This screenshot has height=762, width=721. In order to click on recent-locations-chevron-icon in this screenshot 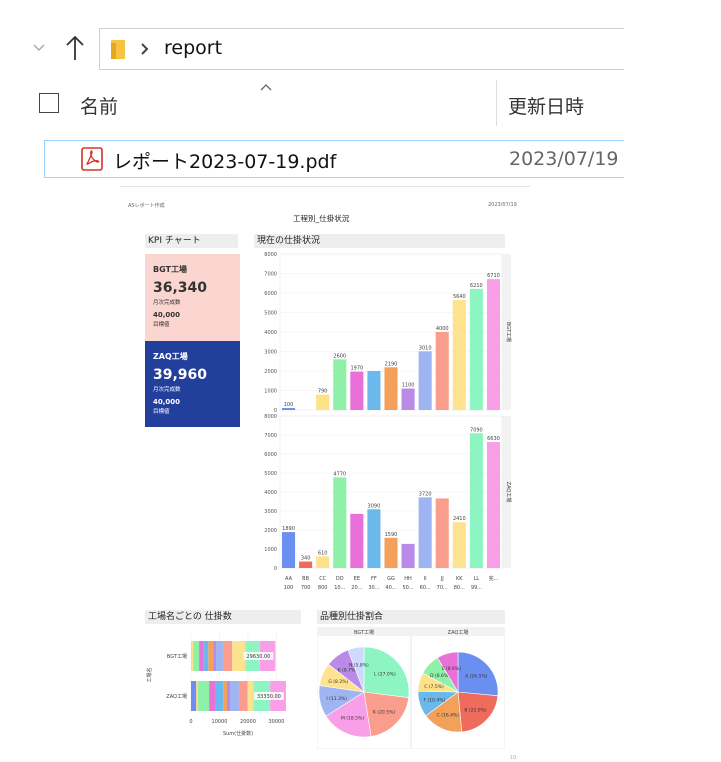, I will do `click(39, 47)`.